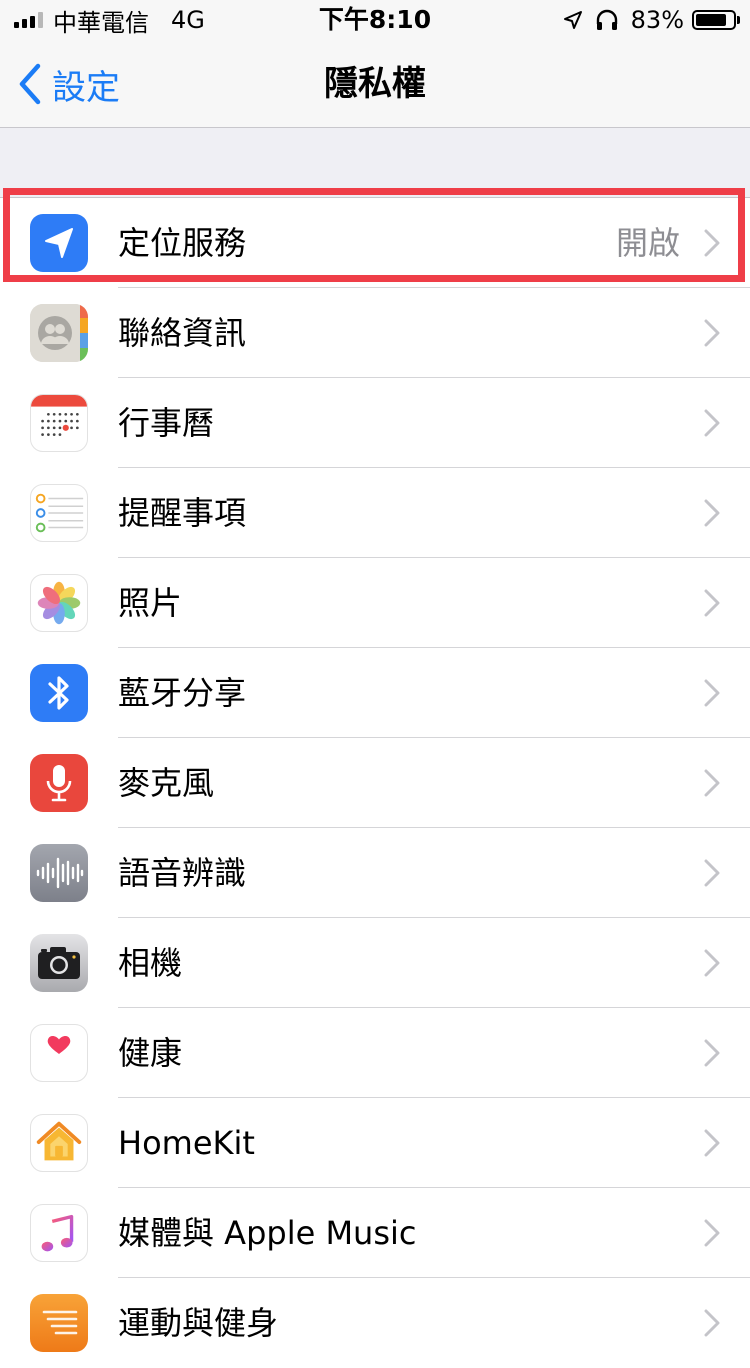  What do you see at coordinates (375, 333) in the screenshot?
I see `row-contacts: 聯絡資訊` at bounding box center [375, 333].